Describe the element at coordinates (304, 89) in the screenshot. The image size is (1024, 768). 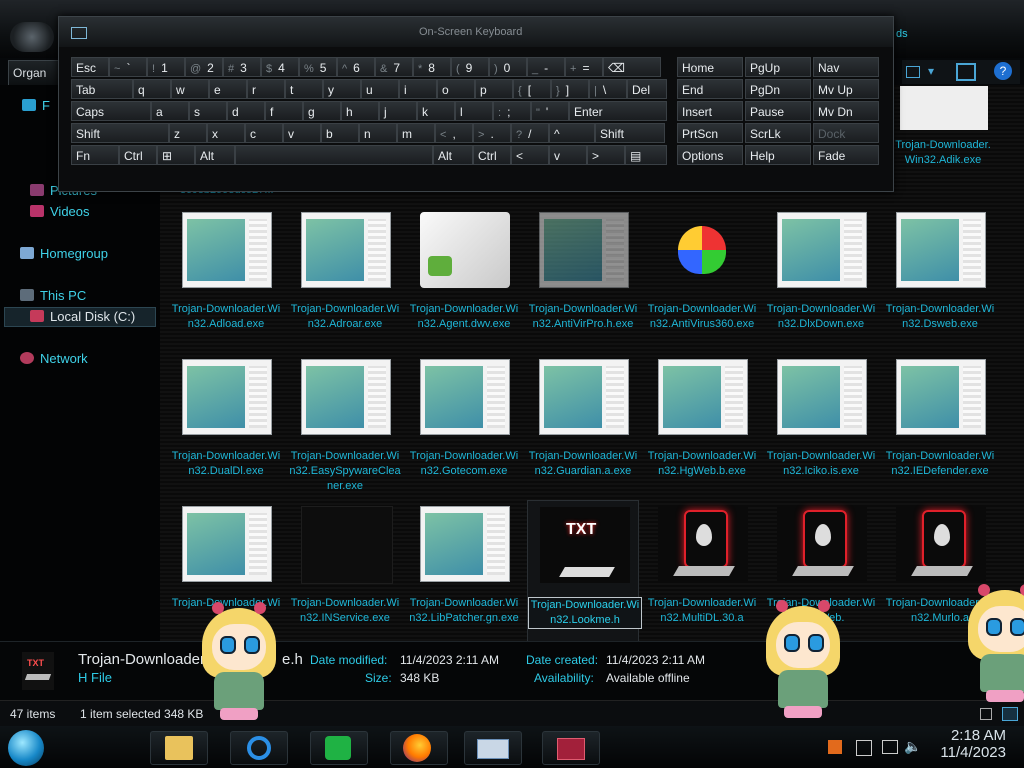
I see `key: t` at that location.